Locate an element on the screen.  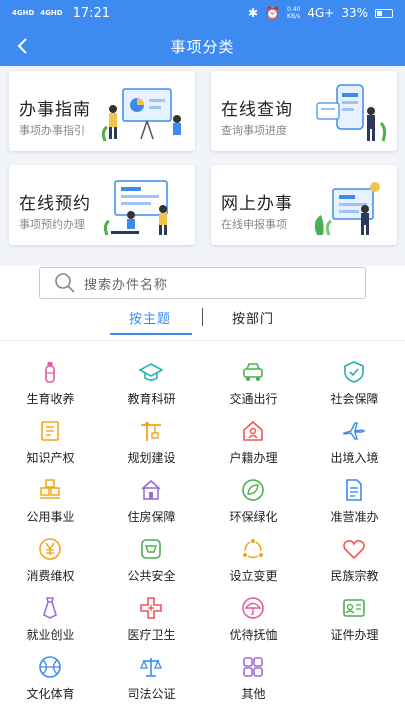
category-label: 医疗卫生 is located at coordinates (151, 635).